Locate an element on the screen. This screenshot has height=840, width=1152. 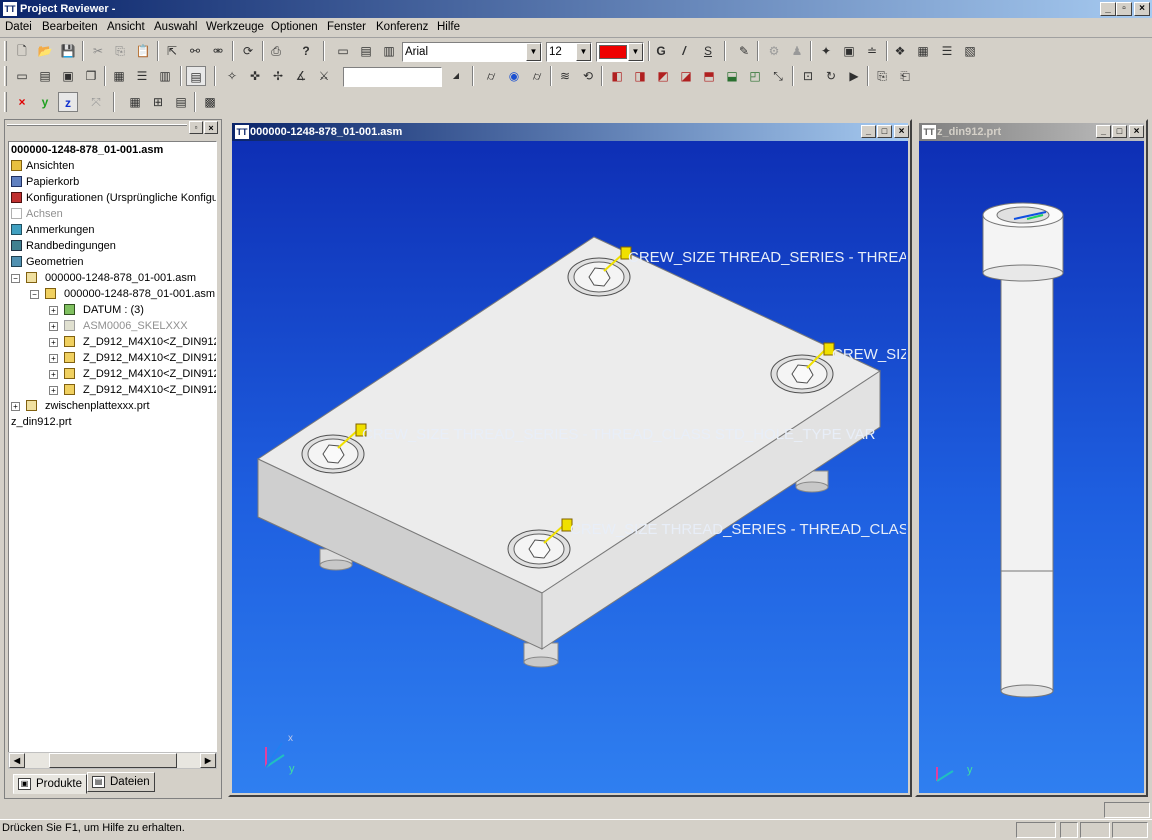
font-size-select: 12 ▼ is located at coordinates (569, 52).